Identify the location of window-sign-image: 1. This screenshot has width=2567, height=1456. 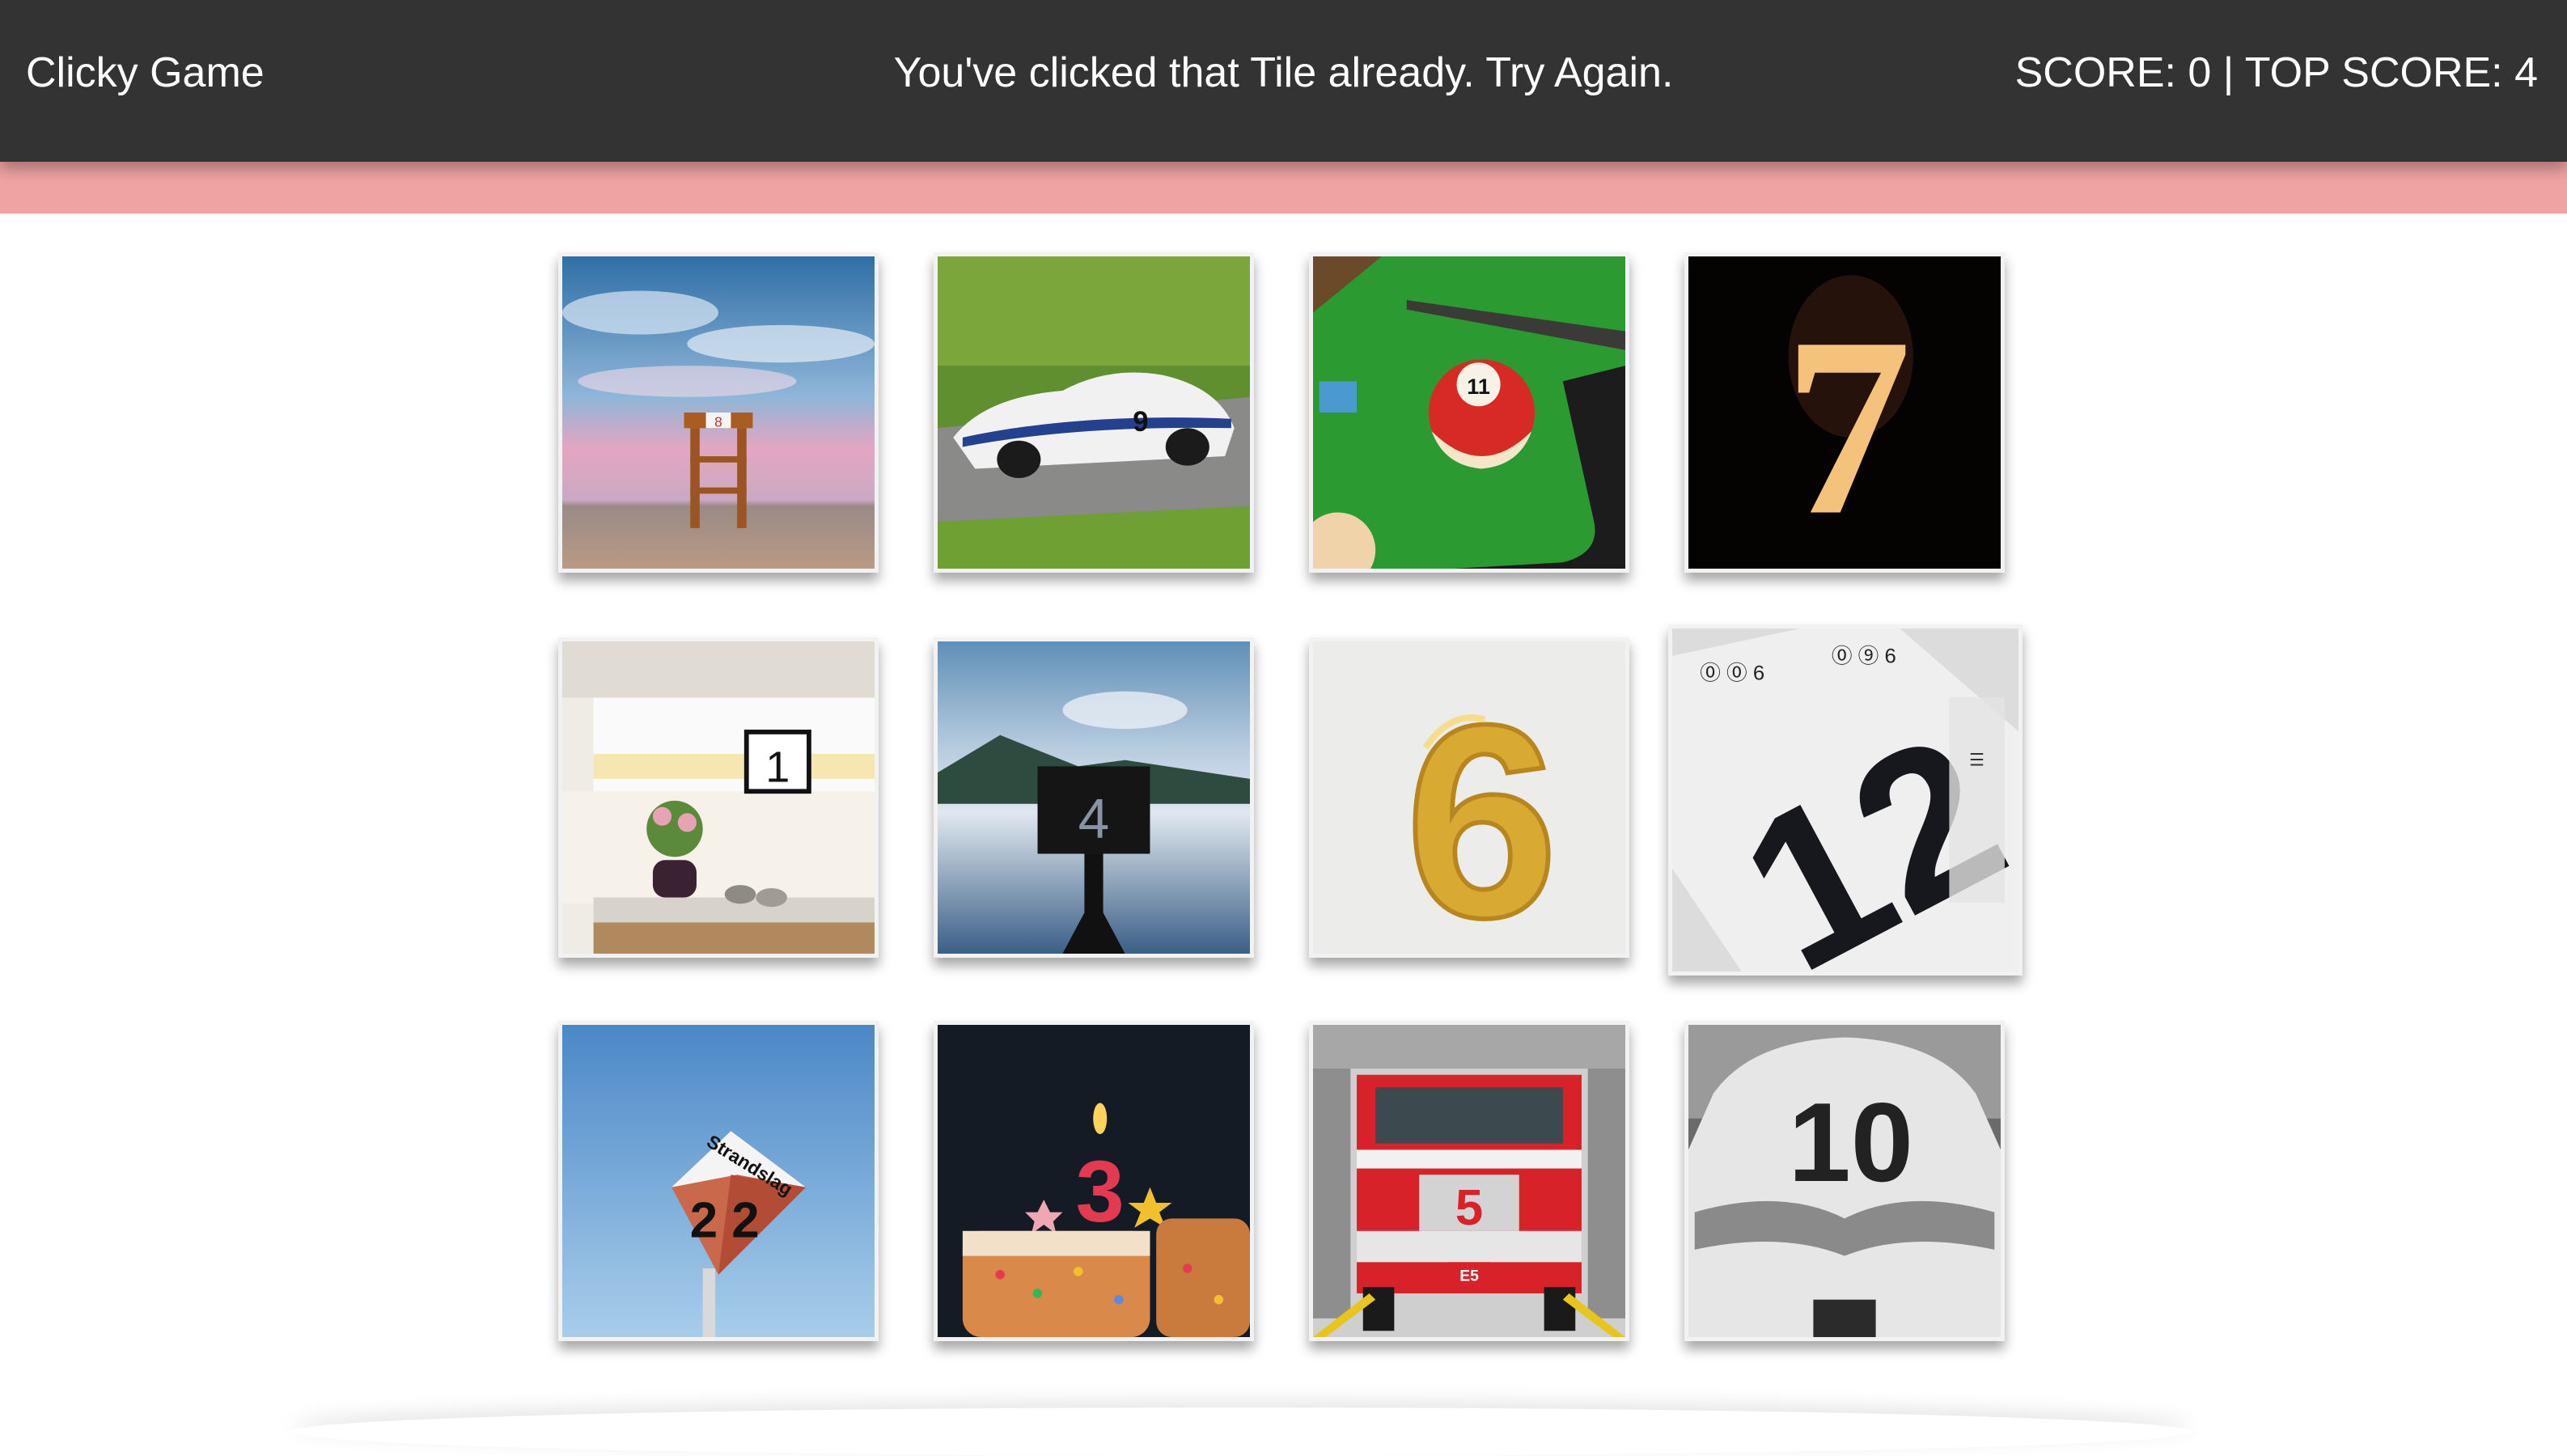
(718, 797).